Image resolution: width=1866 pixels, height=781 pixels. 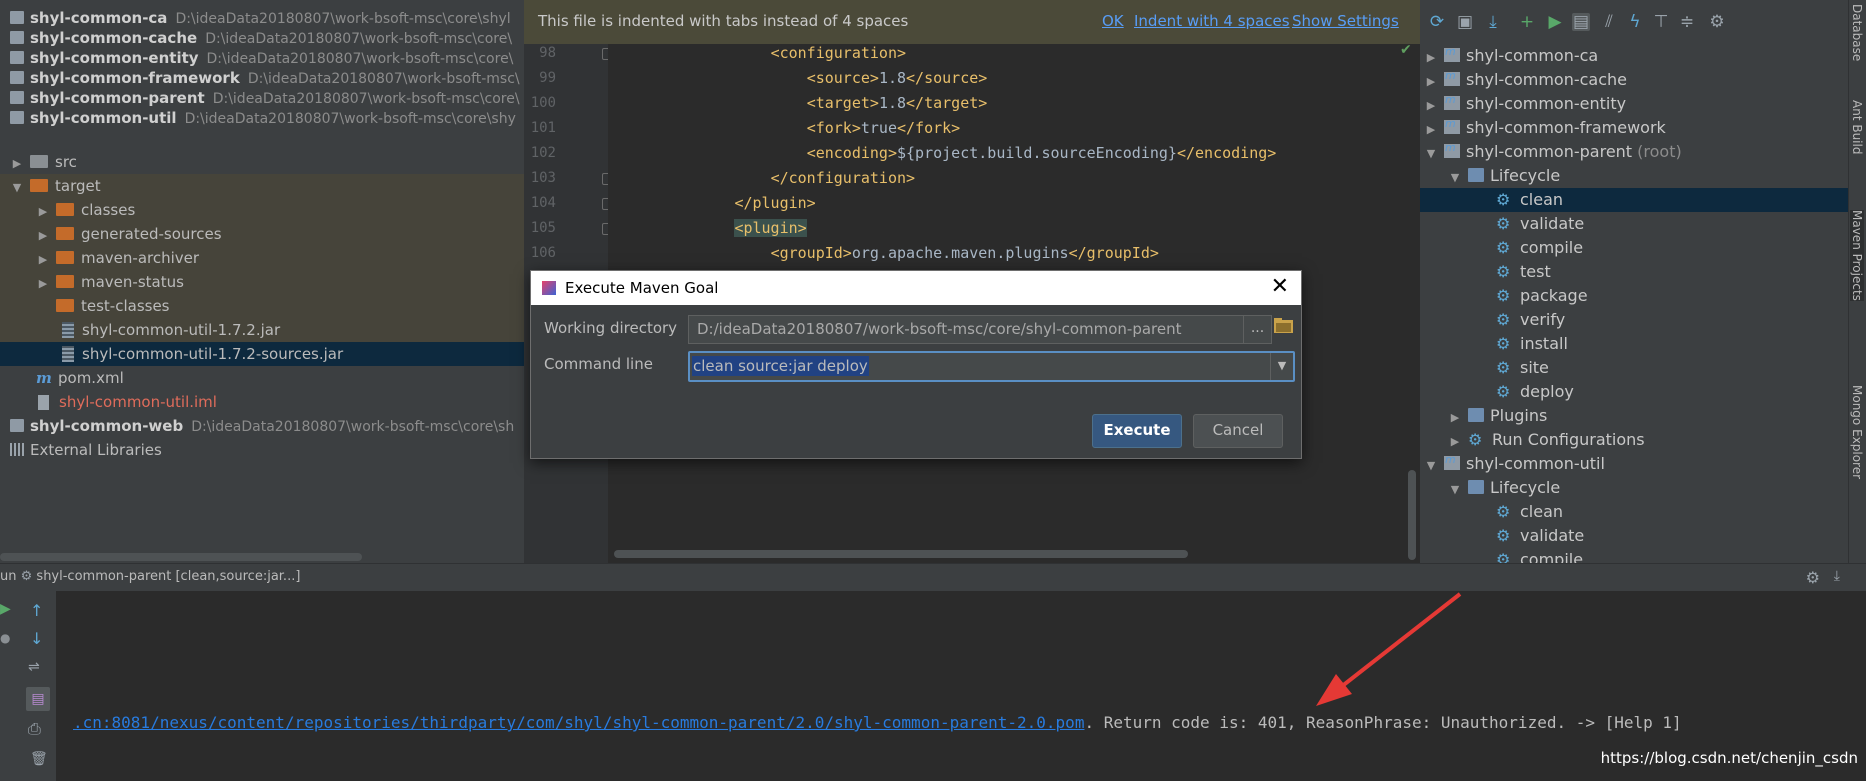 What do you see at coordinates (17, 57) in the screenshot?
I see `module-icon` at bounding box center [17, 57].